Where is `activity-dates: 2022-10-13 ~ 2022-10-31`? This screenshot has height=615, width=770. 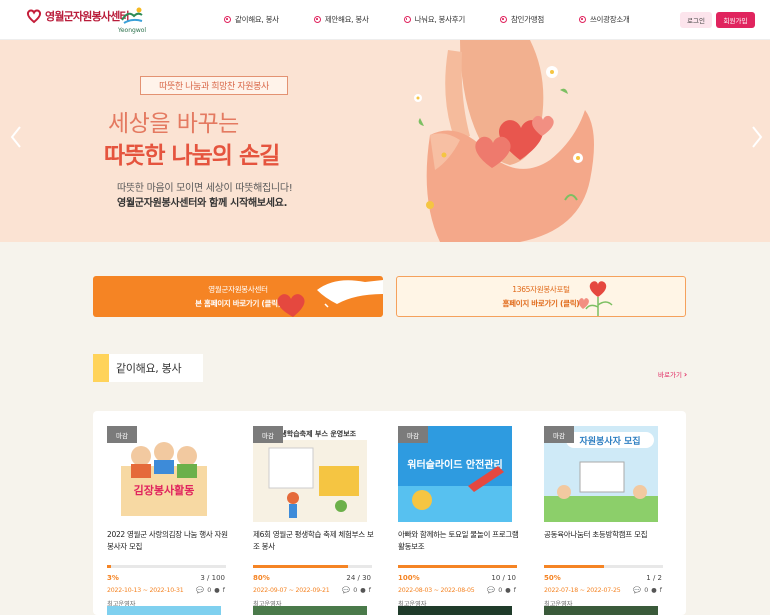 activity-dates: 2022-10-13 ~ 2022-10-31 is located at coordinates (145, 590).